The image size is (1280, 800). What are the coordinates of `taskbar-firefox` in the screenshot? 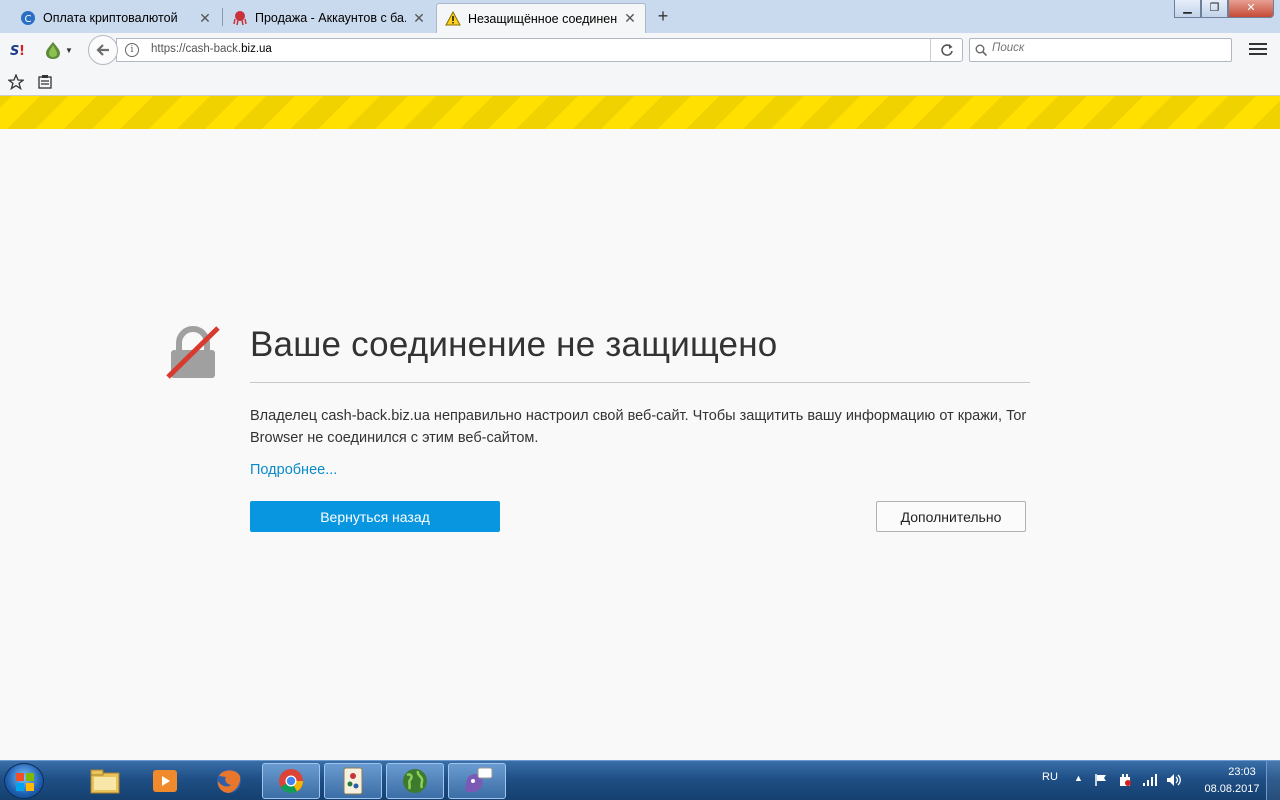 It's located at (229, 781).